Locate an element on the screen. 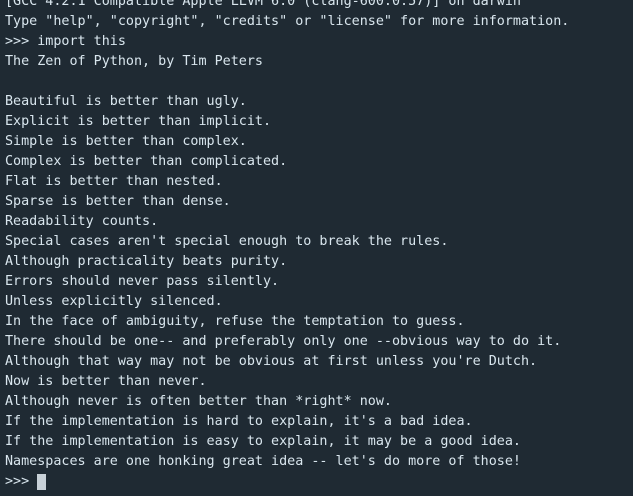 The height and width of the screenshot is (496, 633). terminal-line: Now is better than never. is located at coordinates (106, 381).